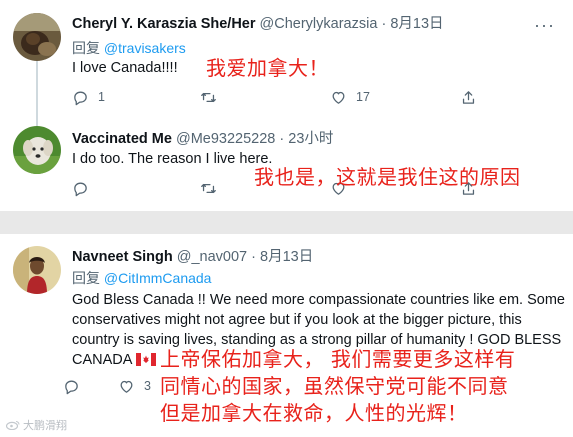 Image resolution: width=573 pixels, height=437 pixels. Describe the element at coordinates (158, 278) in the screenshot. I see `reply-to-link: @CitImmCanada` at that location.